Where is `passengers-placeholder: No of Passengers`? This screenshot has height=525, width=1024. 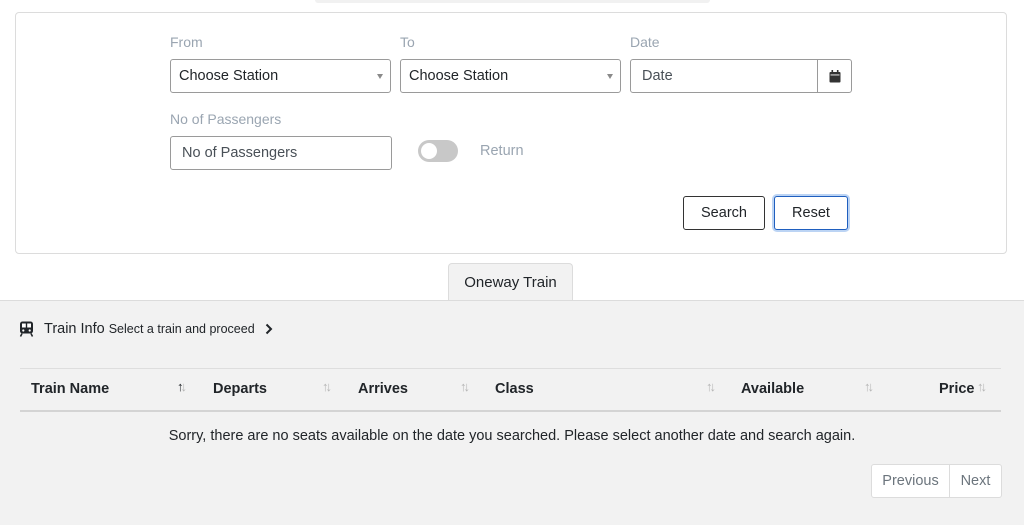
passengers-placeholder: No of Passengers is located at coordinates (240, 153).